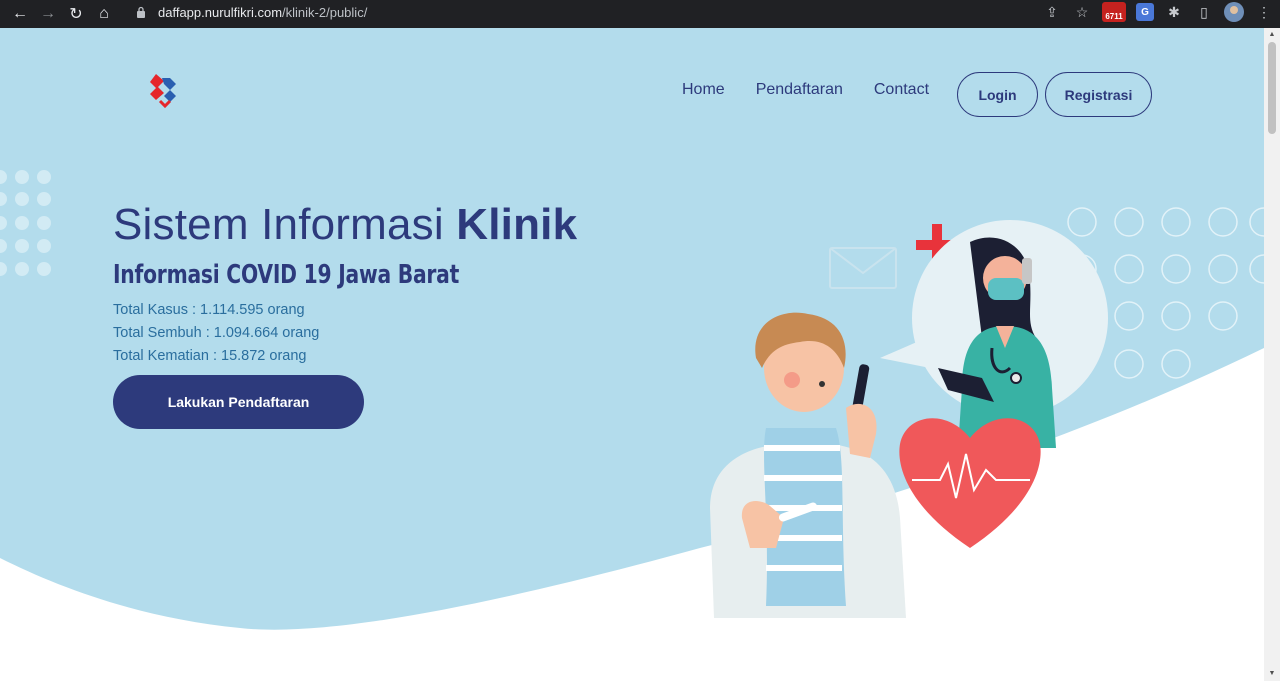  I want to click on scroll-up-icon: ▲, so click(1272, 35).